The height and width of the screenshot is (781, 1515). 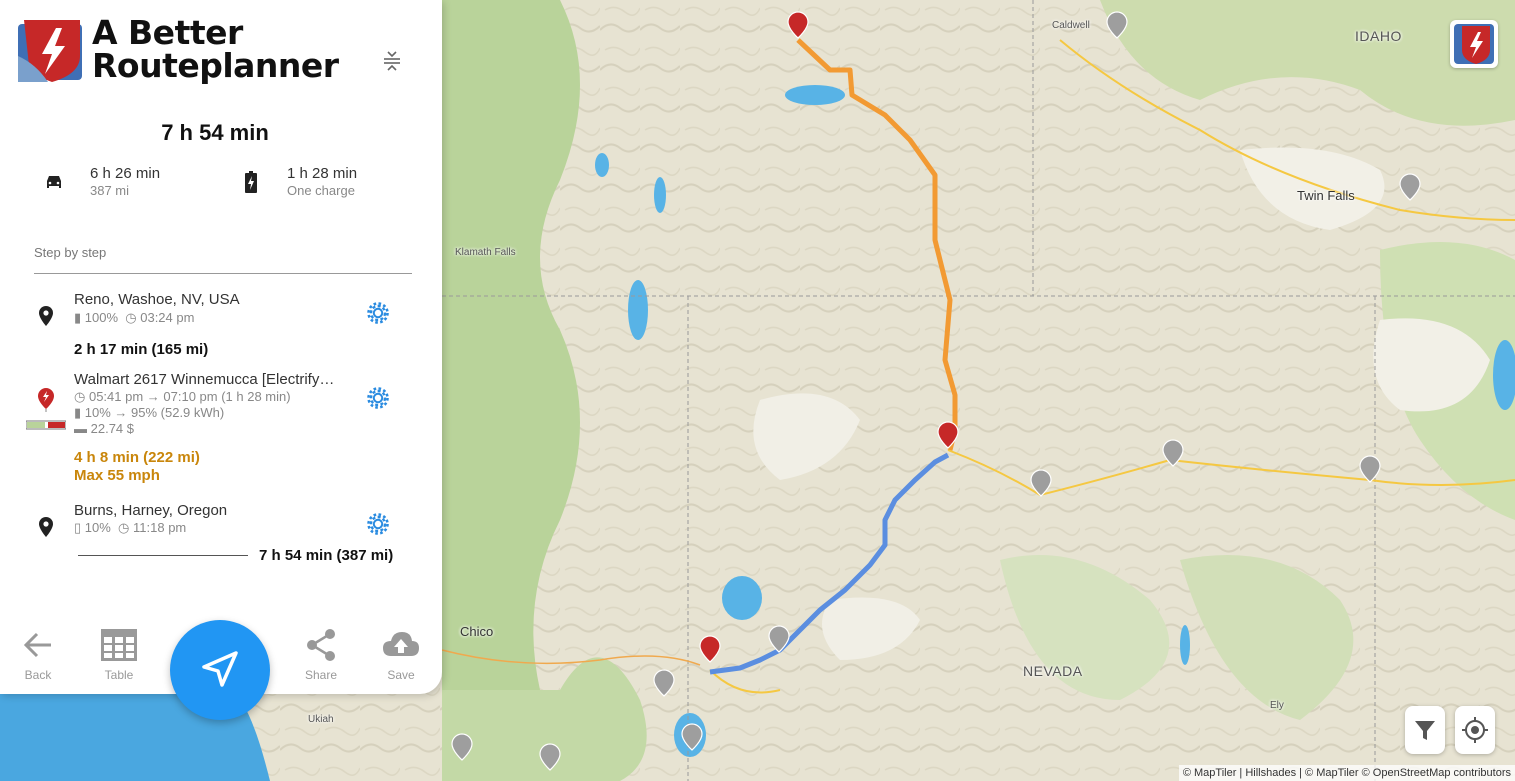 I want to click on waypoint-start-details: ▮ 100% ◷ 03:24 pm, so click(x=134, y=318).